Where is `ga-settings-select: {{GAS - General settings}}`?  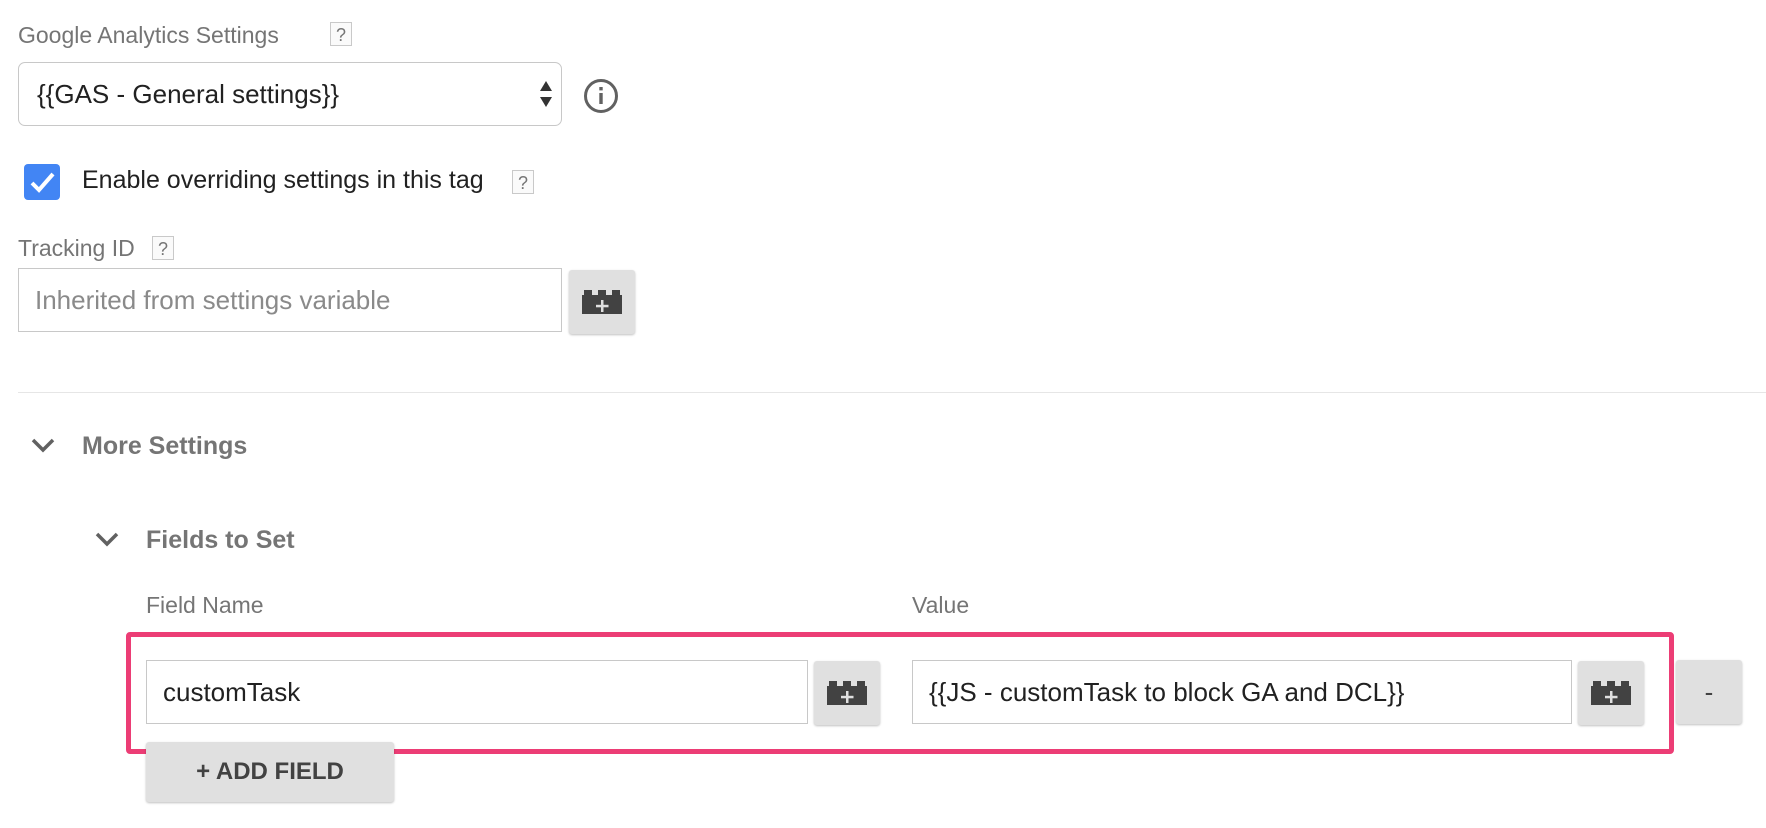
ga-settings-select: {{GAS - General settings}} is located at coordinates (290, 94).